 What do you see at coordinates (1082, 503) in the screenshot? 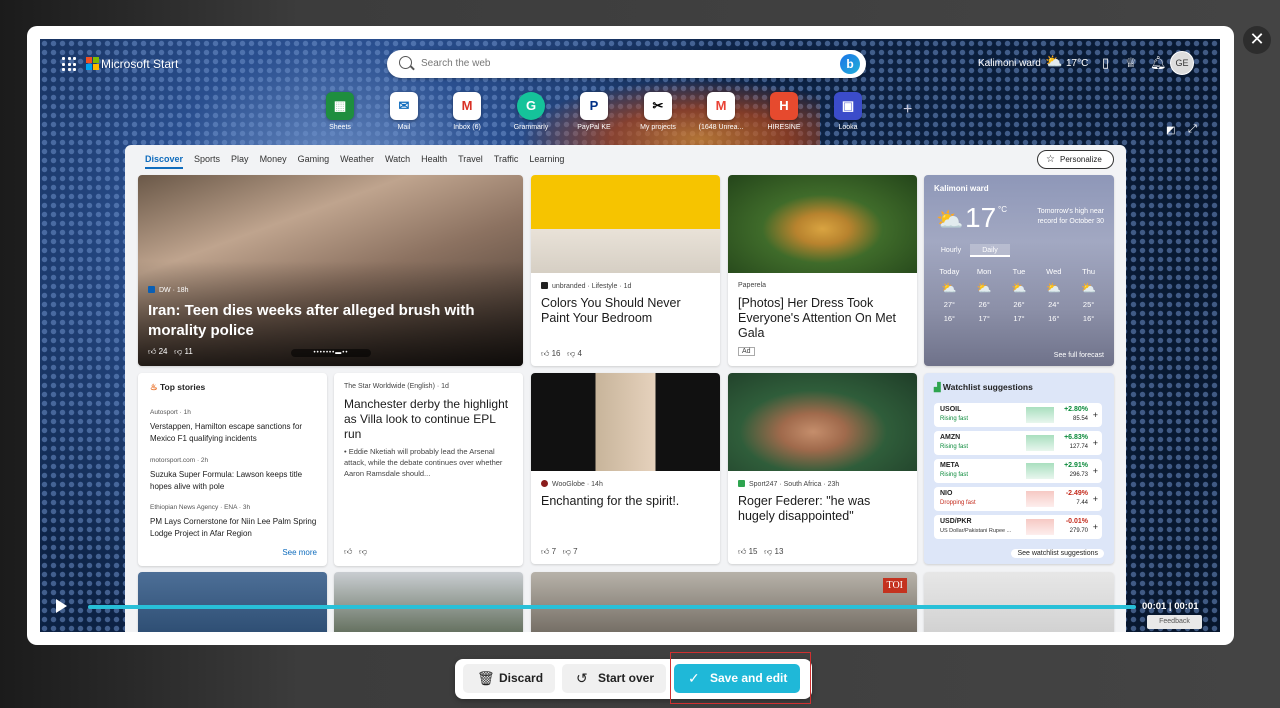
I see `ticker-price: 7.44` at bounding box center [1082, 503].